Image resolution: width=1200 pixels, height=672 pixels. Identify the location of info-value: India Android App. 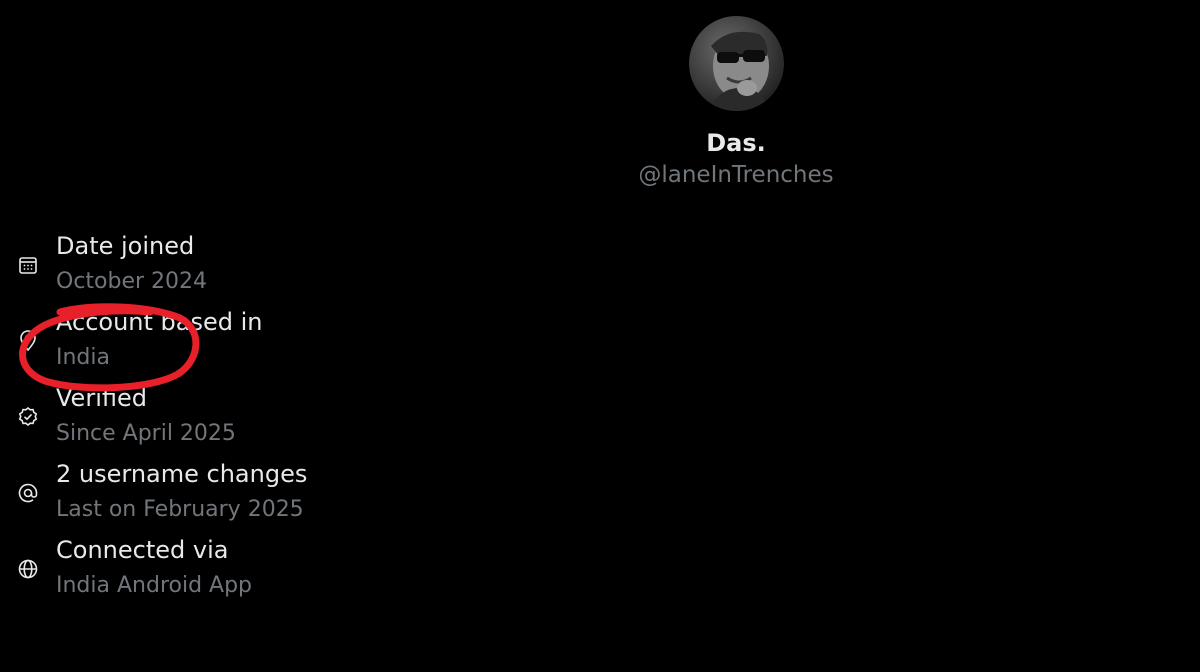
(154, 585).